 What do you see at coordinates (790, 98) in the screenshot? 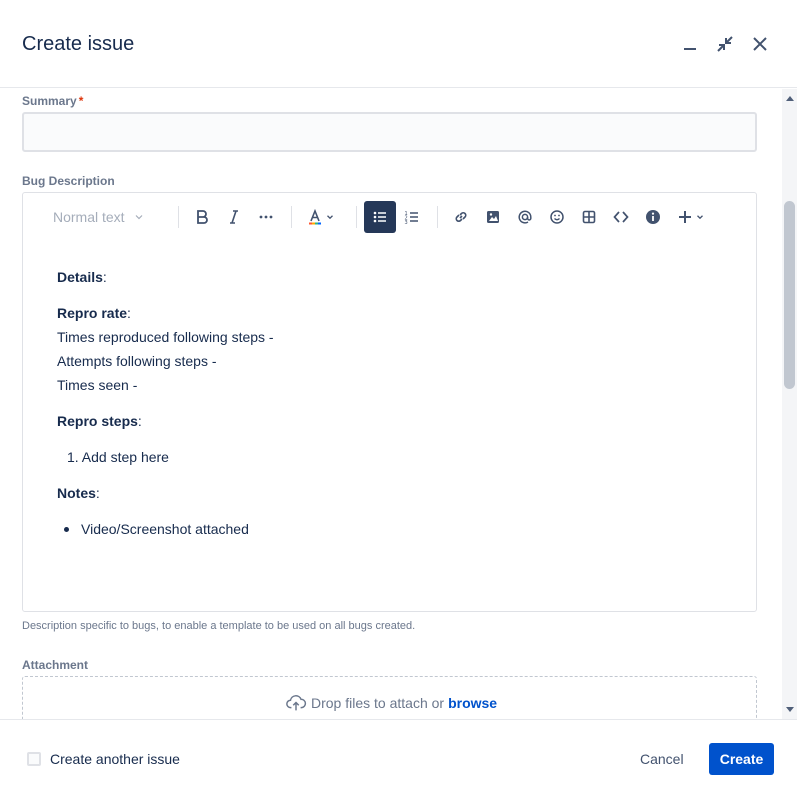
I see `scroll-up-arrow` at bounding box center [790, 98].